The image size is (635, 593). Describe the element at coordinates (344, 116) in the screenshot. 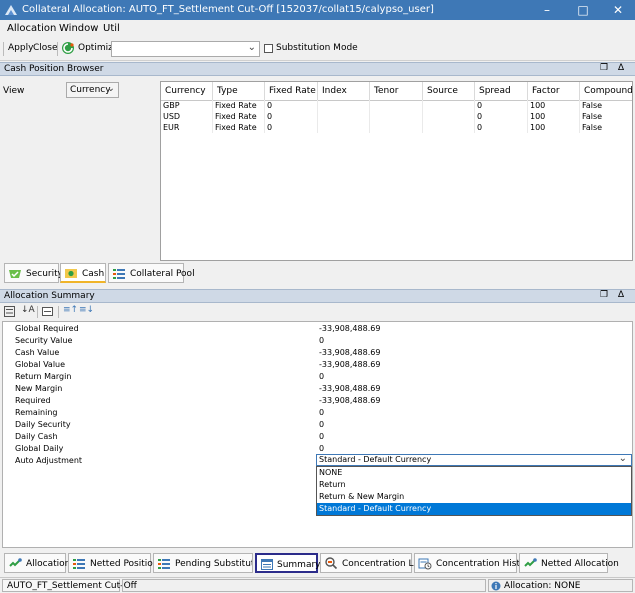

I see `cell-index` at that location.